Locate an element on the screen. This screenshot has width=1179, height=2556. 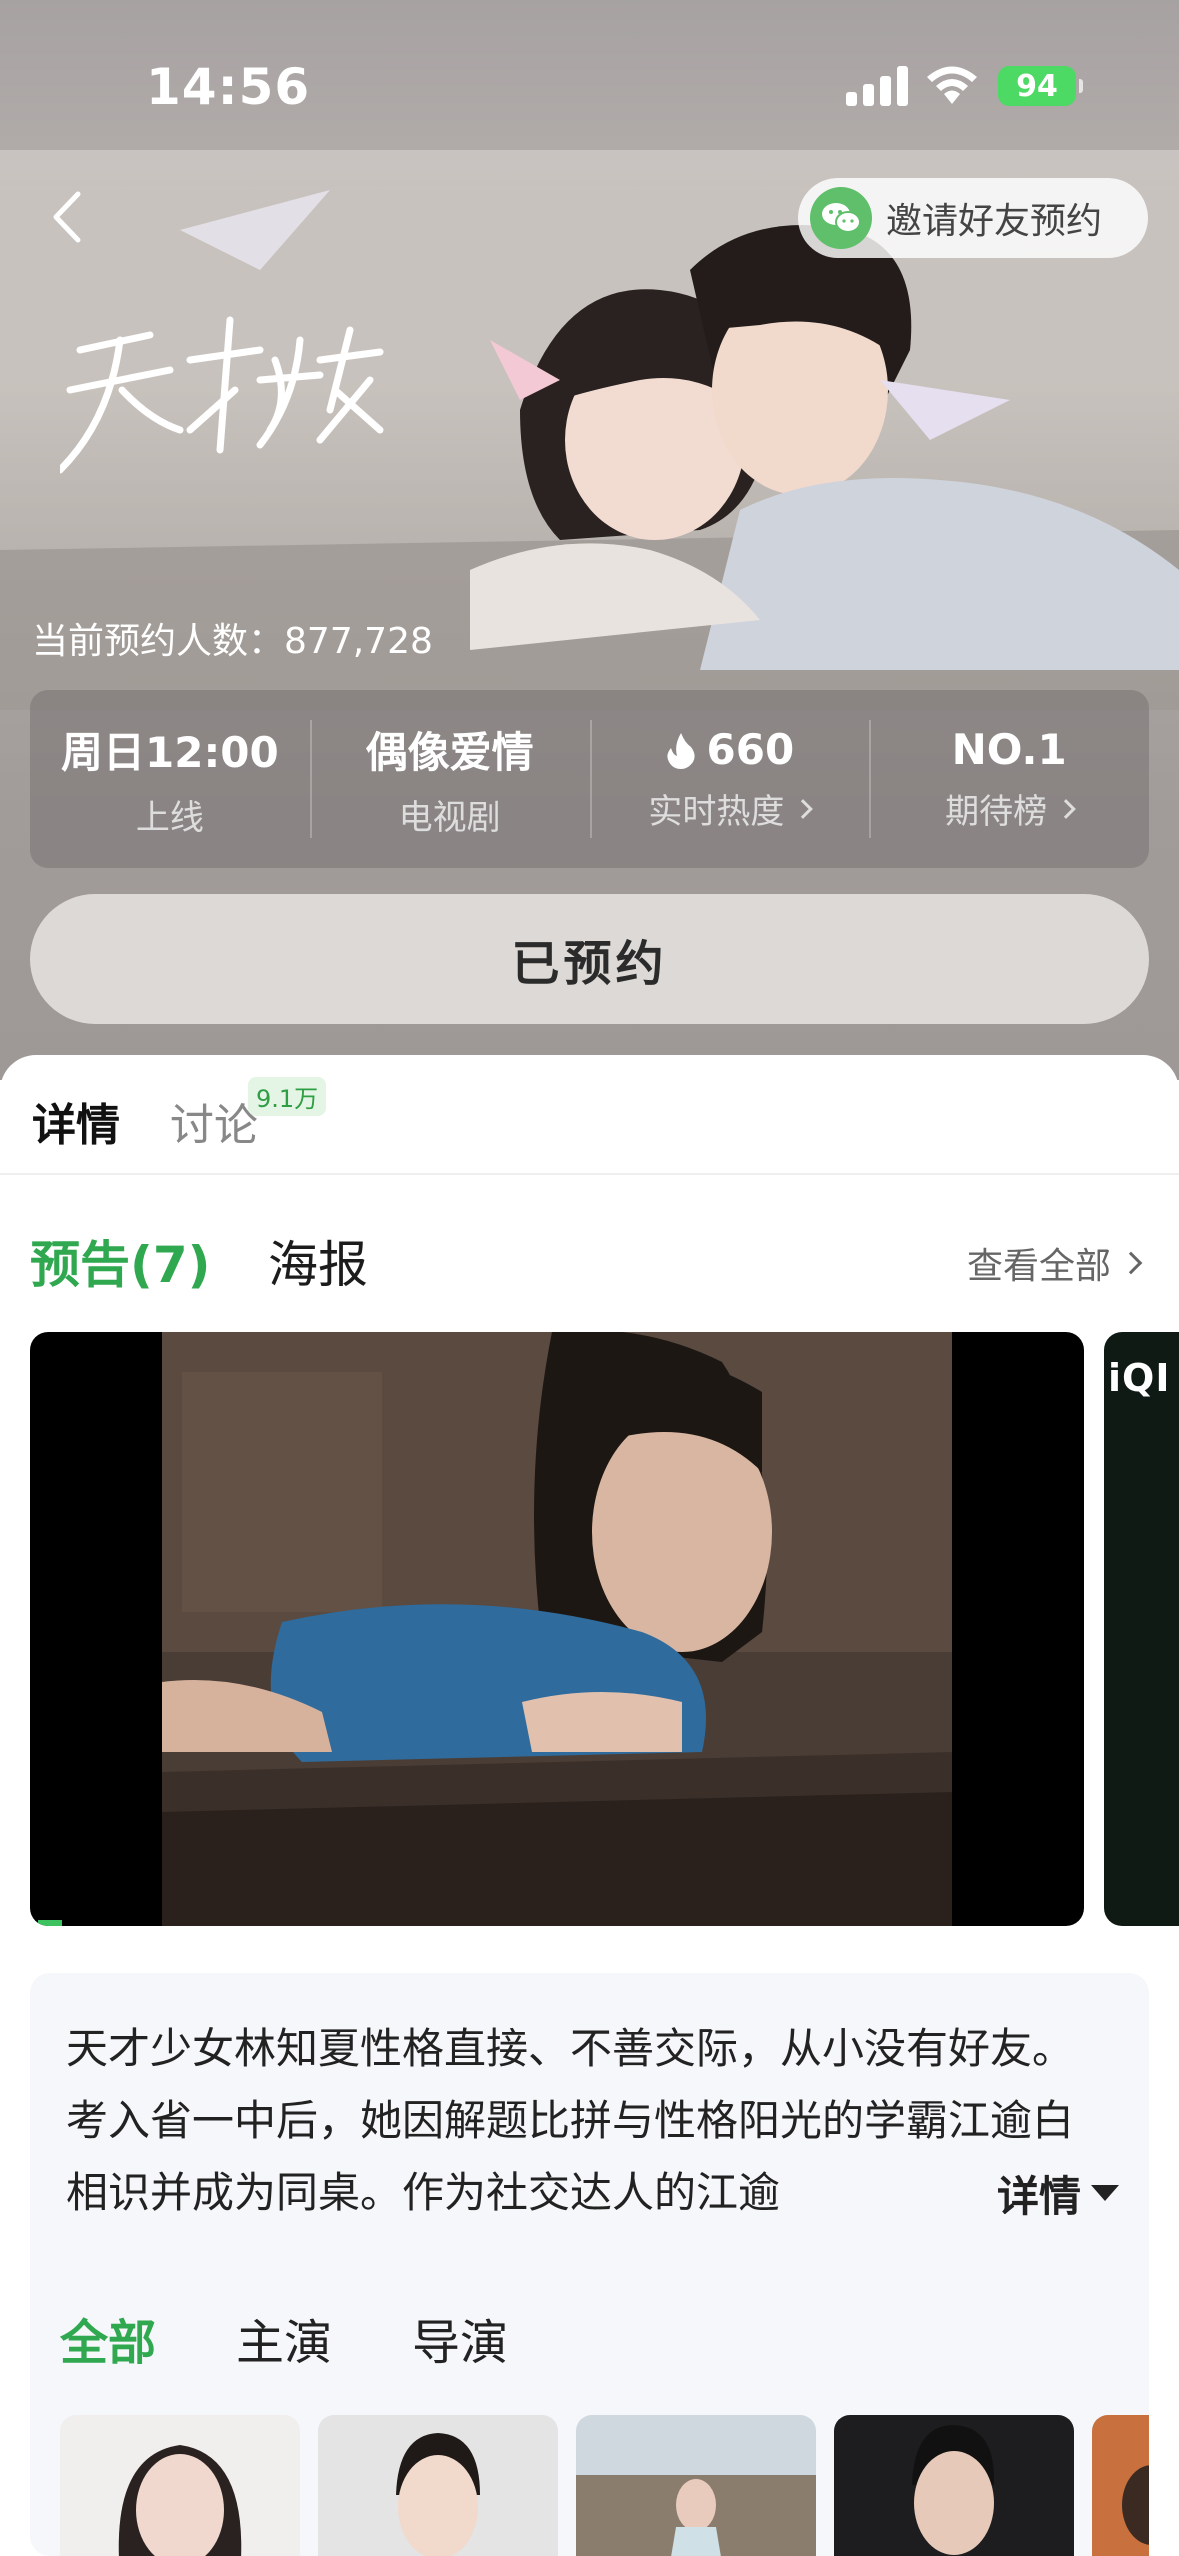
stat-value-row: 660 is located at coordinates (730, 749).